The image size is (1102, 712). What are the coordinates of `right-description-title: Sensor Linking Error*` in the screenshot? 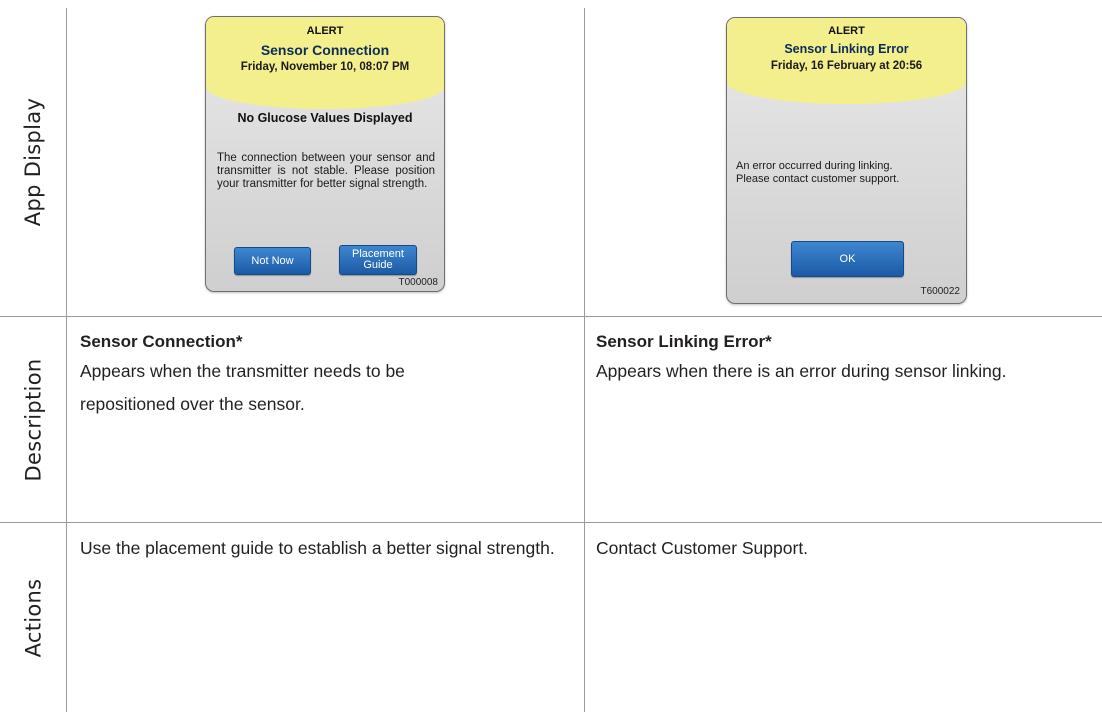 It's located at (684, 341).